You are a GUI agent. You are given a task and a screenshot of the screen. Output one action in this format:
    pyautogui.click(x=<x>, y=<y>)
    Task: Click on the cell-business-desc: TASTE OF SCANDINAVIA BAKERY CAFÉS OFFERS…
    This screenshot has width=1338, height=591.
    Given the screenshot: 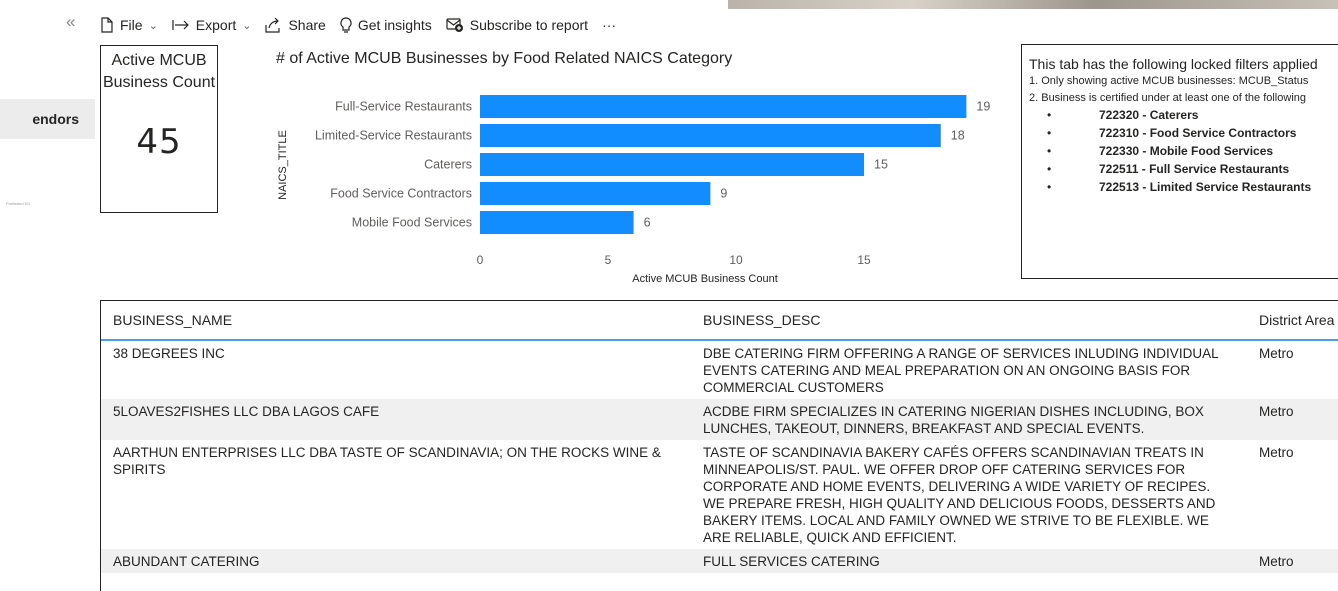 What is the action you would take?
    pyautogui.click(x=959, y=495)
    